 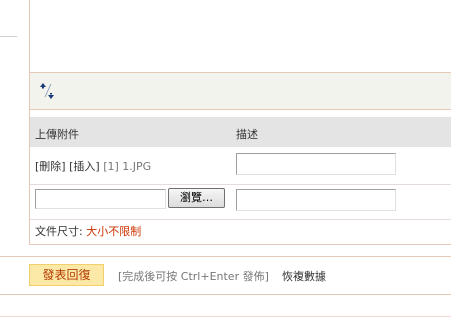 I want to click on submit-reply-button: 發表回復, so click(x=66, y=275).